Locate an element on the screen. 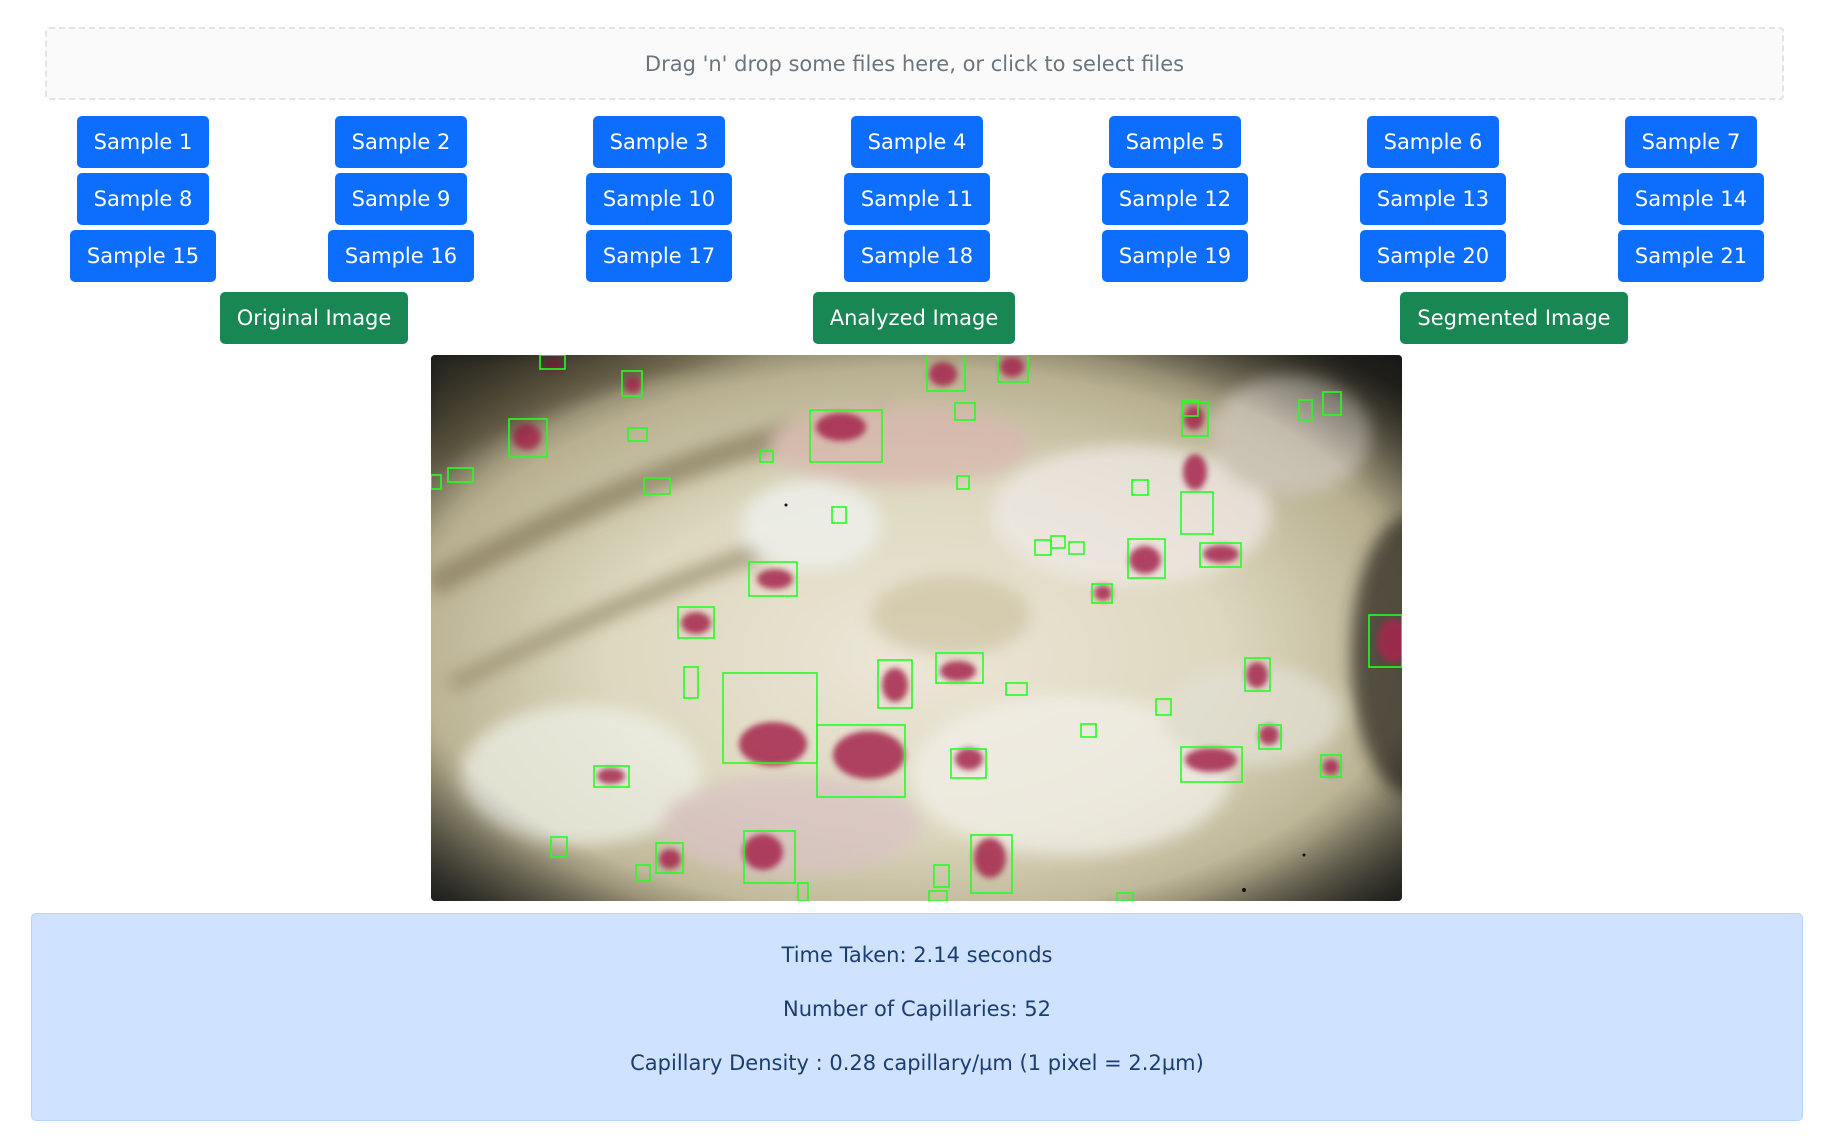 This screenshot has width=1827, height=1147. sample-7-button: Sample 7 is located at coordinates (1691, 142).